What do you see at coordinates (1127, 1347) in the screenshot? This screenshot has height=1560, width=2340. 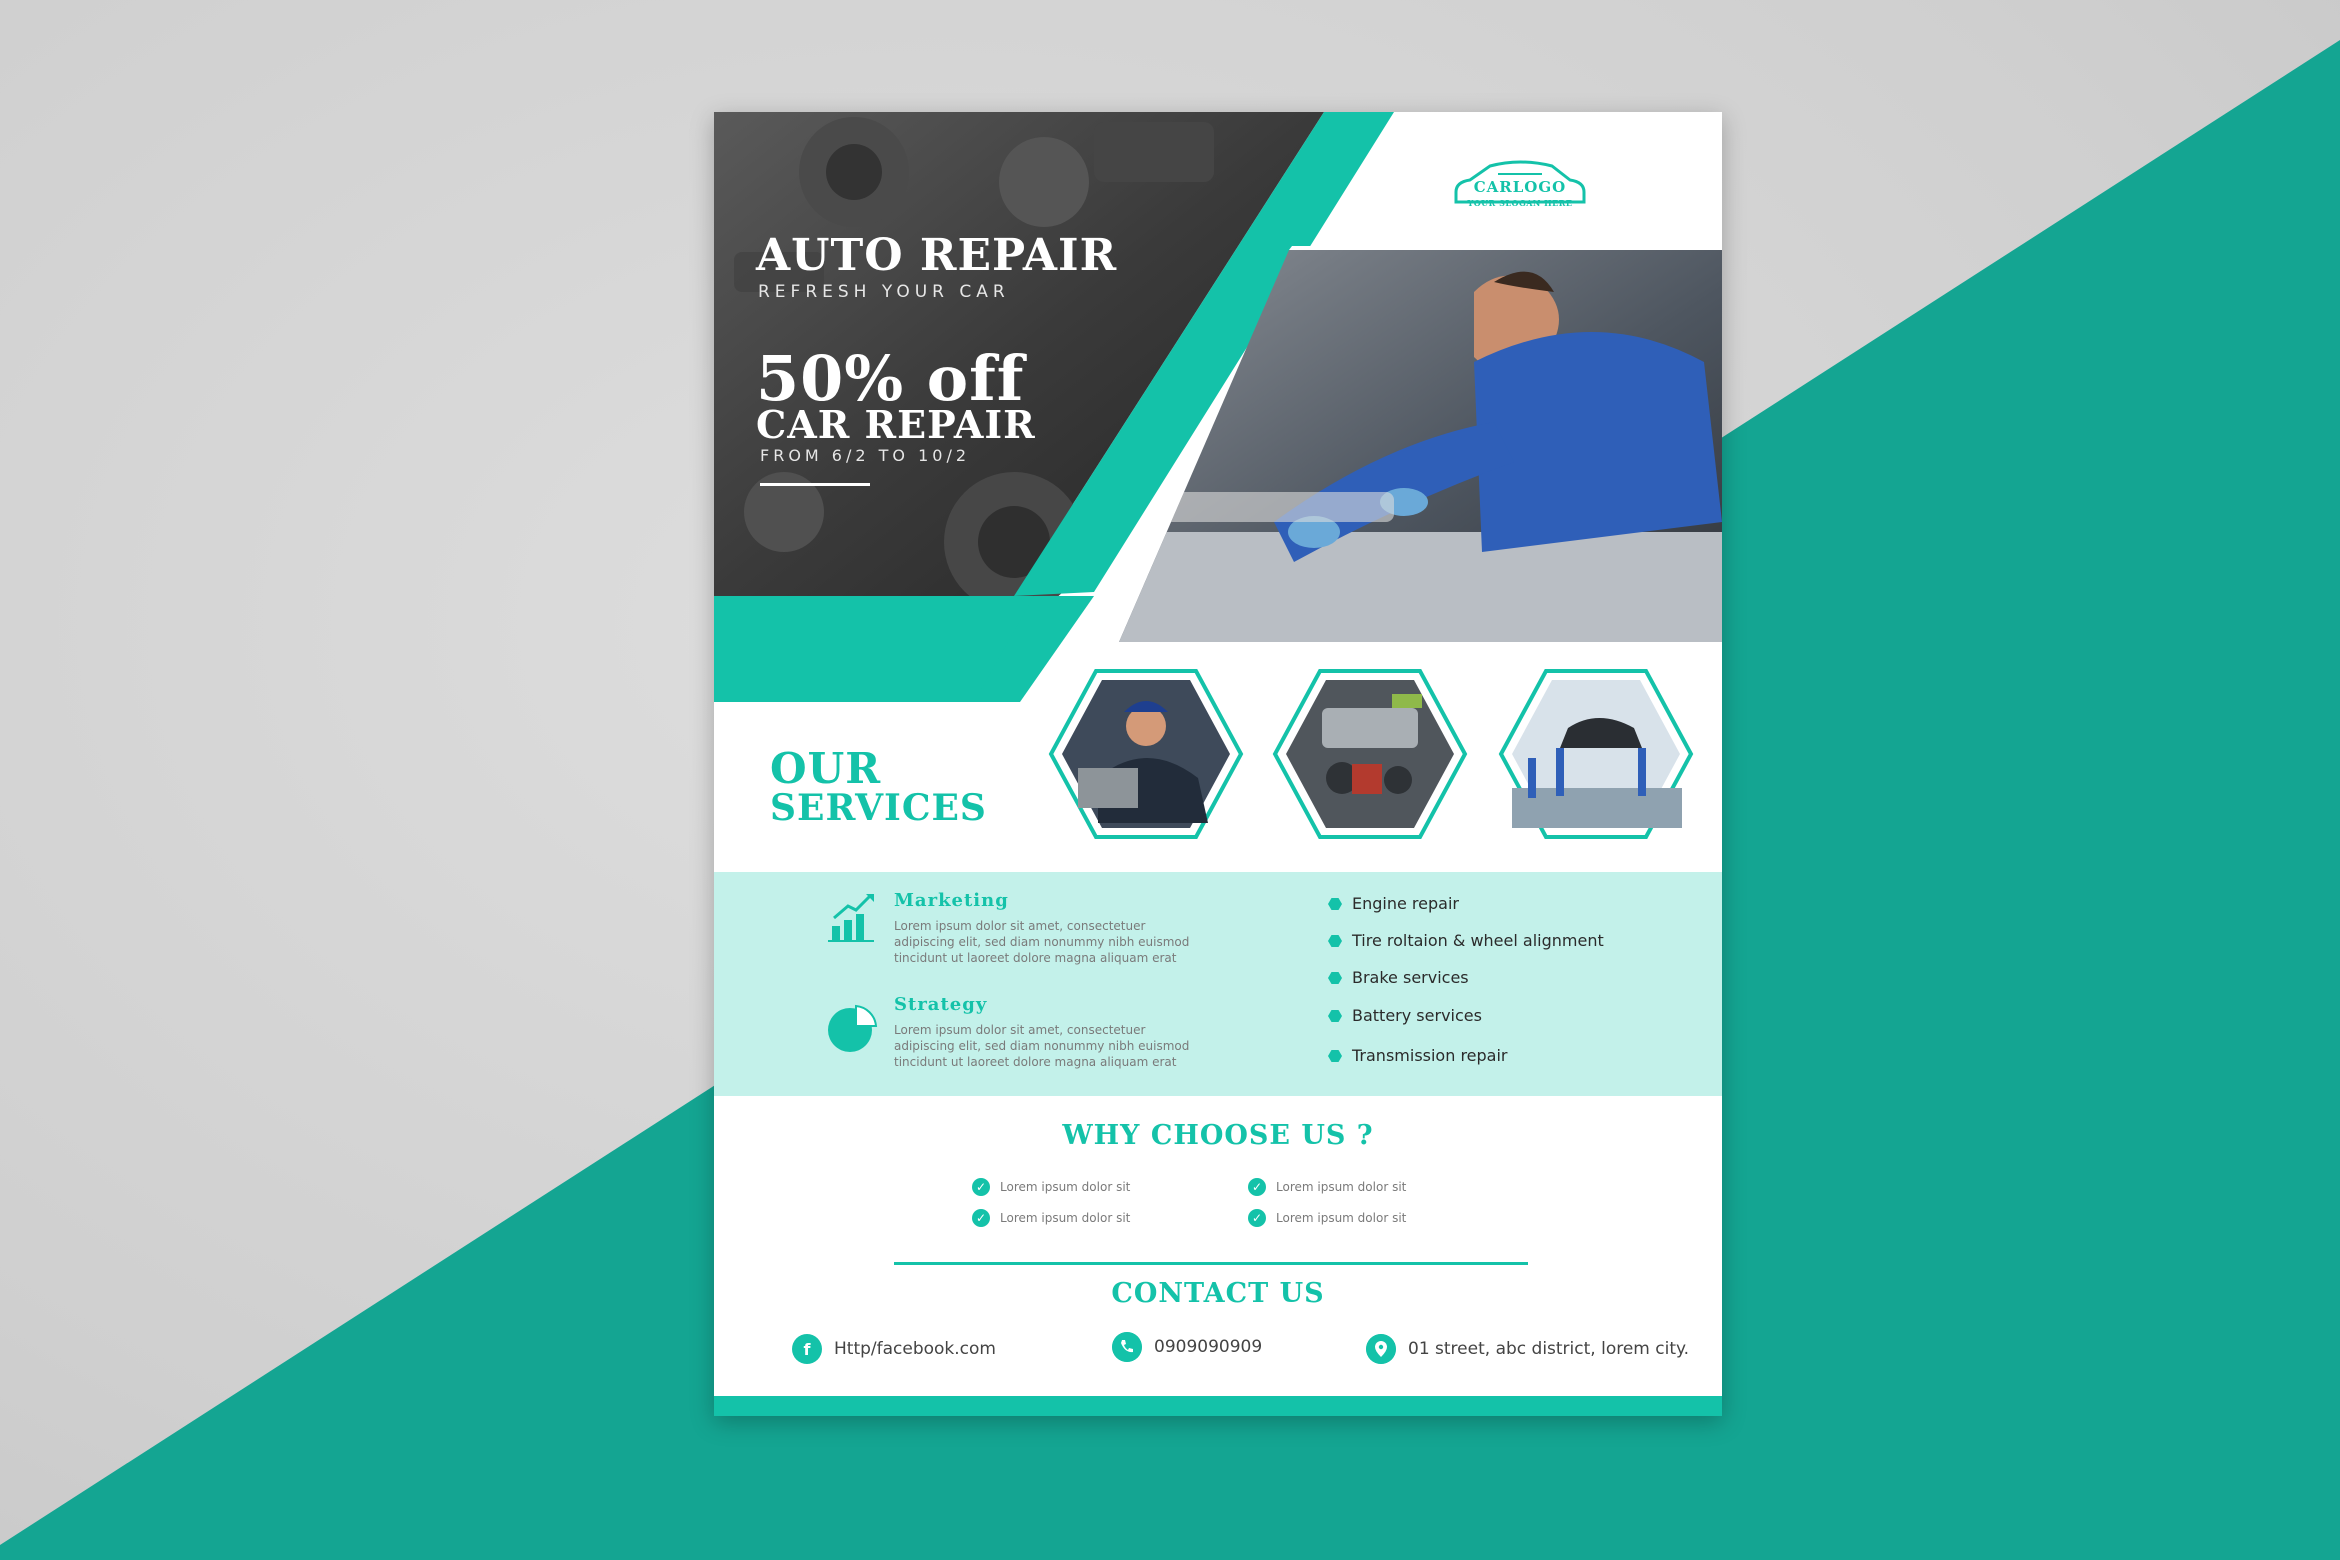 I see `phone-icon` at bounding box center [1127, 1347].